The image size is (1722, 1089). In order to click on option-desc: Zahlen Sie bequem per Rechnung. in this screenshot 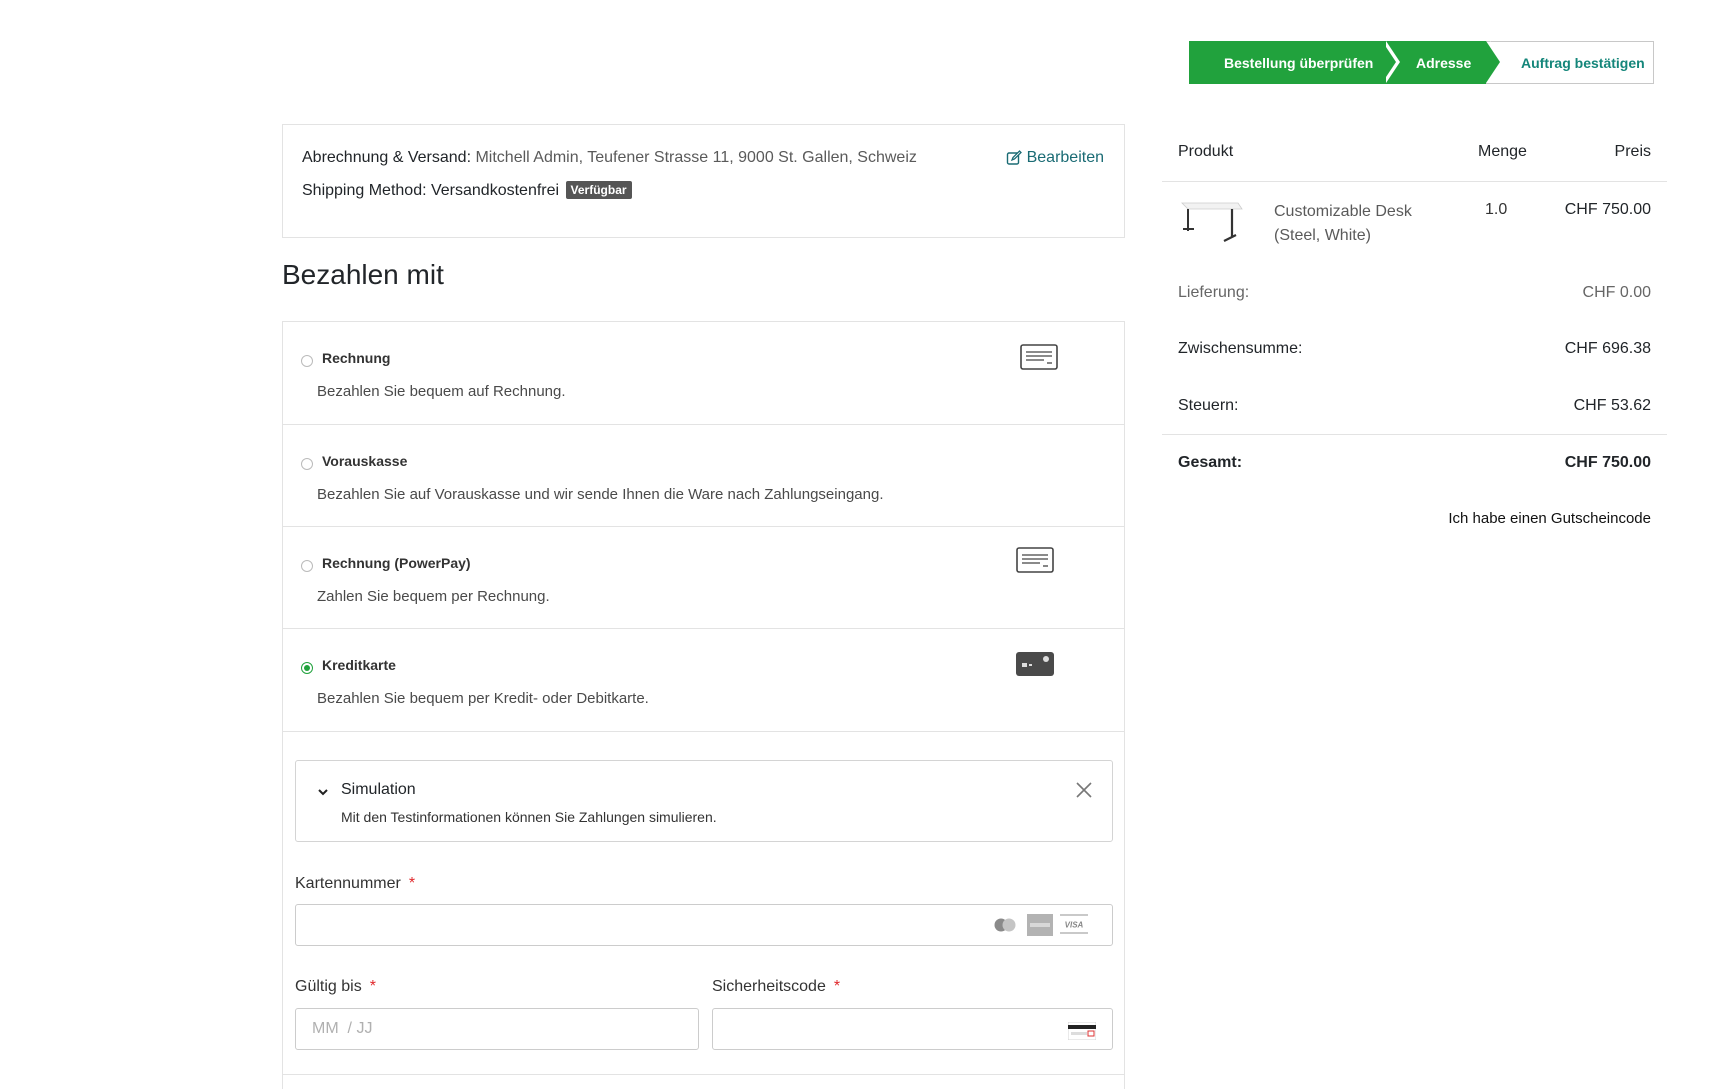, I will do `click(433, 596)`.